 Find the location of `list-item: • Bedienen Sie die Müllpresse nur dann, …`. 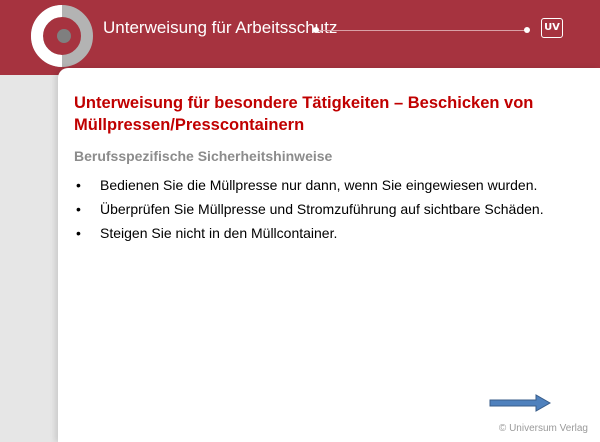

list-item: • Bedienen Sie die Müllpresse nur dann, … is located at coordinates (334, 185).